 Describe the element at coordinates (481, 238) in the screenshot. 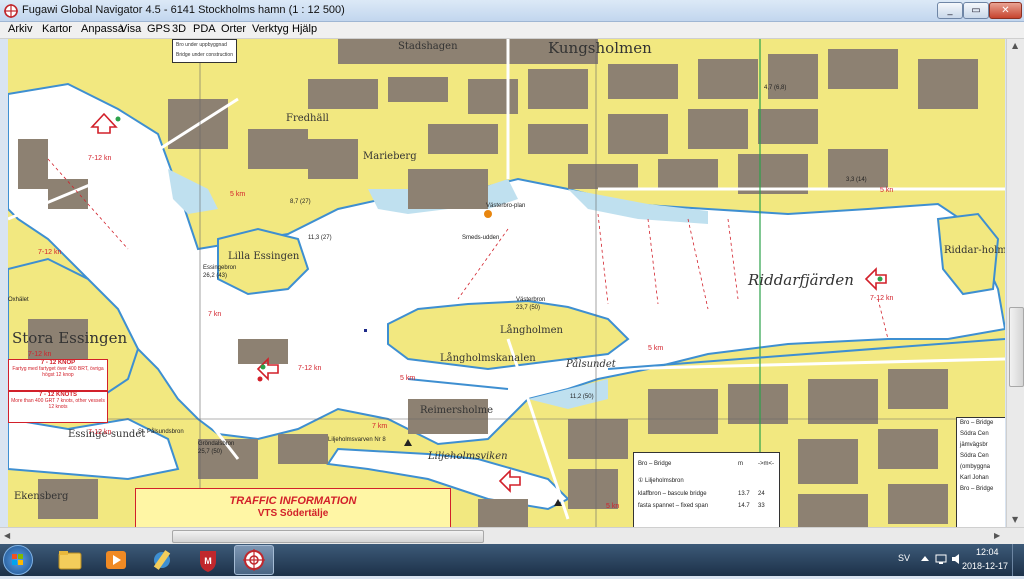

I see `place-smedsudden: Smeds-udden` at that location.